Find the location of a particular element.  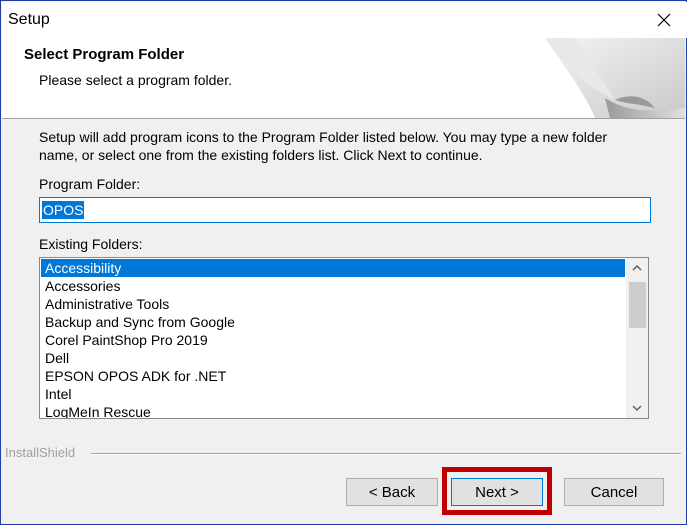

close-button is located at coordinates (664, 20).